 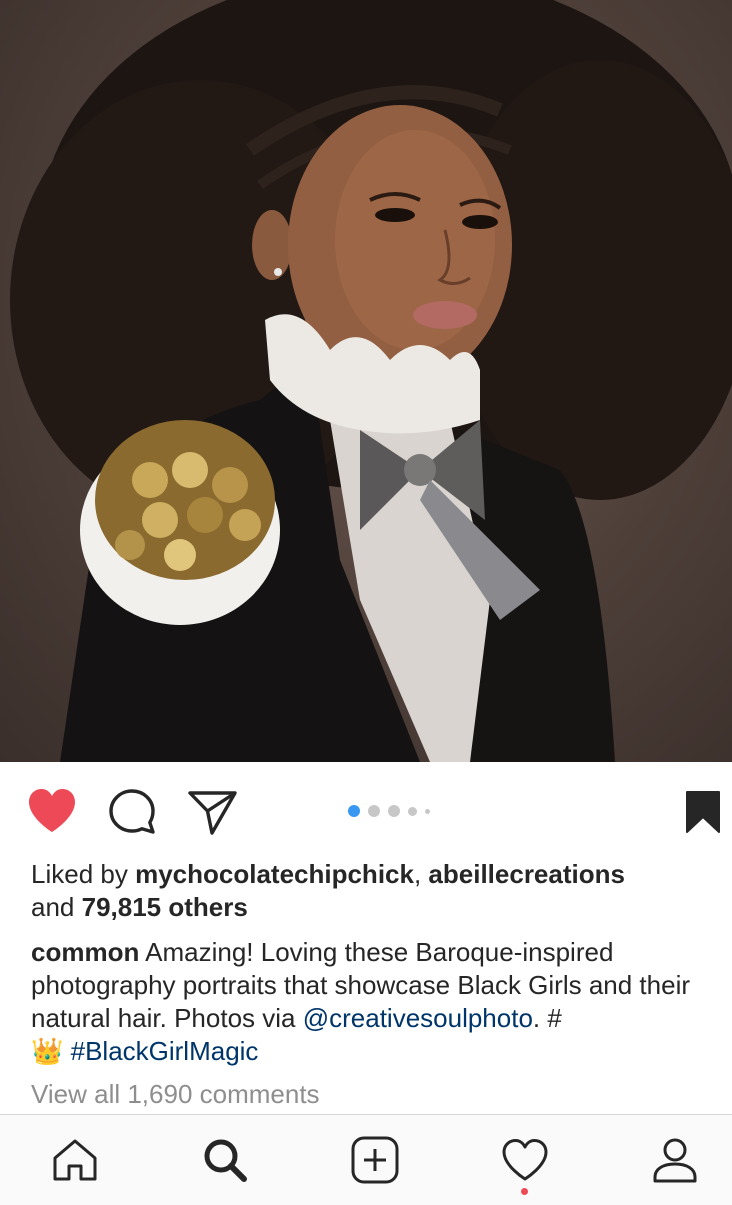 I want to click on plus-square-icon, so click(x=375, y=1160).